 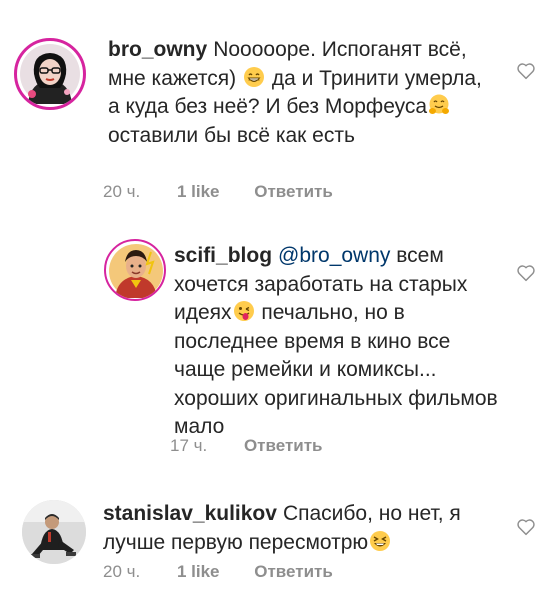 What do you see at coordinates (231, 135) in the screenshot?
I see `comment-text-part: оставили бы всё как есть` at bounding box center [231, 135].